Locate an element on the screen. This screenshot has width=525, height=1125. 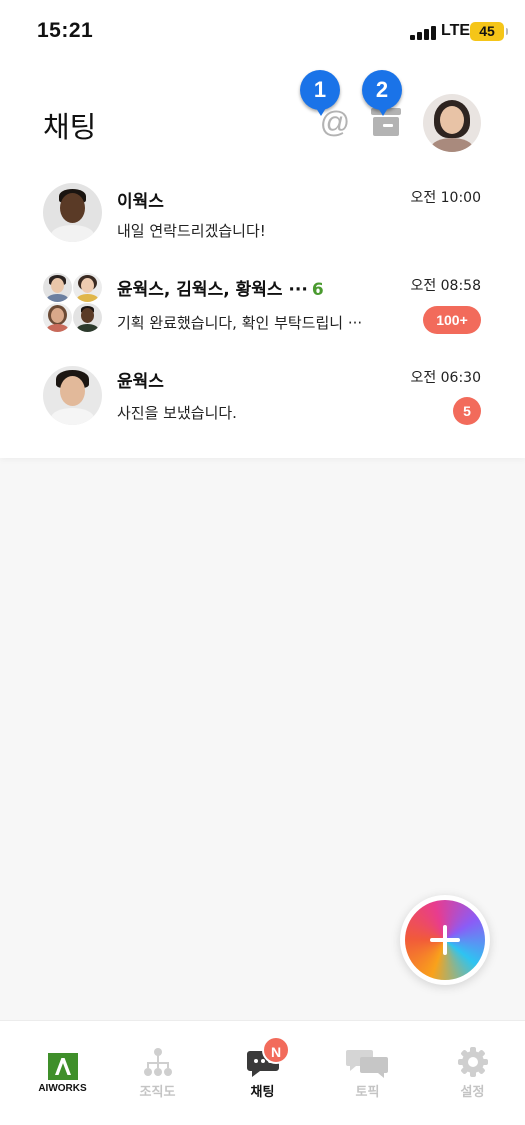
bottom-nav: AIWORKS 조직도 채팅 토픽 설정 is located at coordinates (262, 1072).